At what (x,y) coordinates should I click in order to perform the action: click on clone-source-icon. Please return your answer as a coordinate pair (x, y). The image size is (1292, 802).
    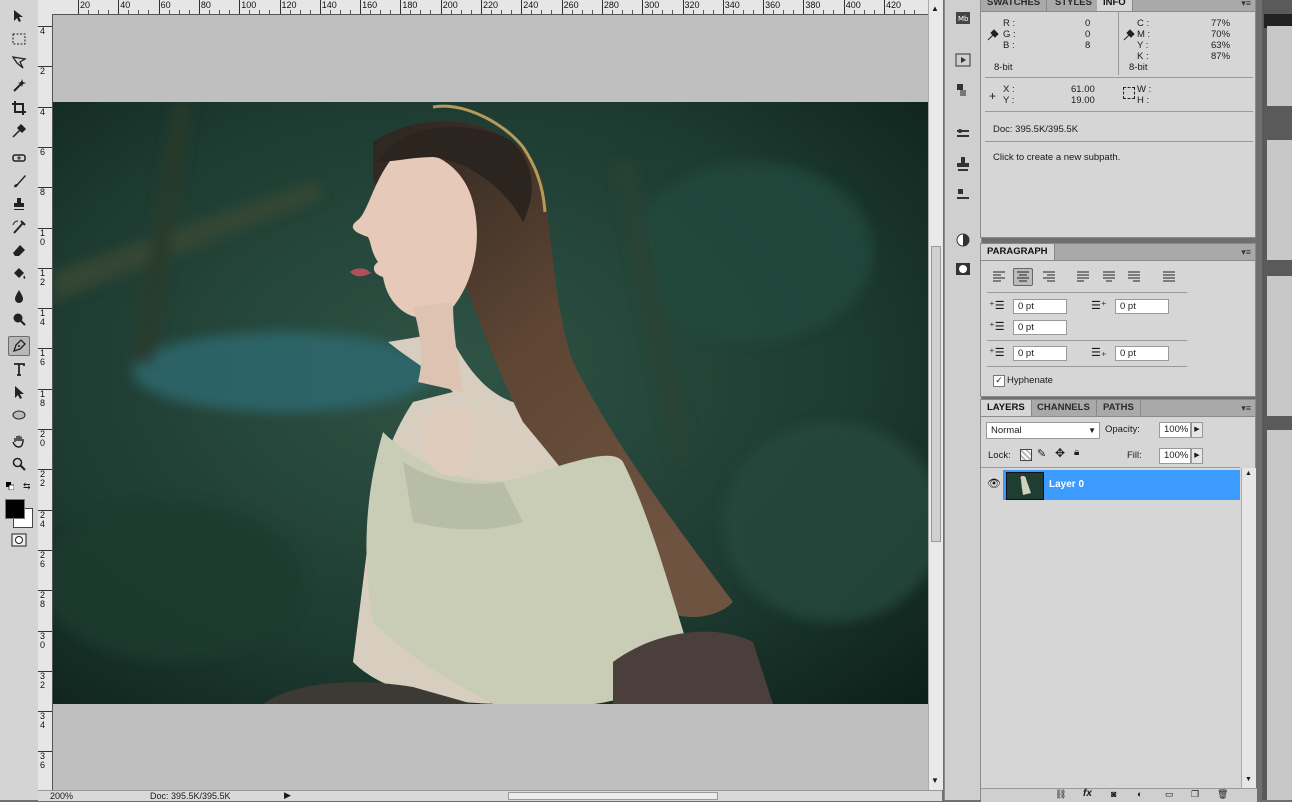
    Looking at the image, I should click on (963, 164).